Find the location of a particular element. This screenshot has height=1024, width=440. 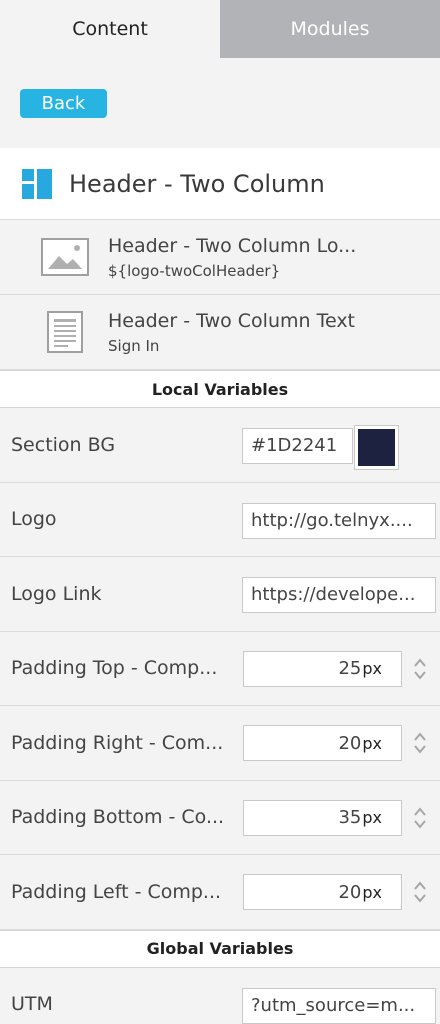

padding-right-input: 20 px is located at coordinates (322, 743).